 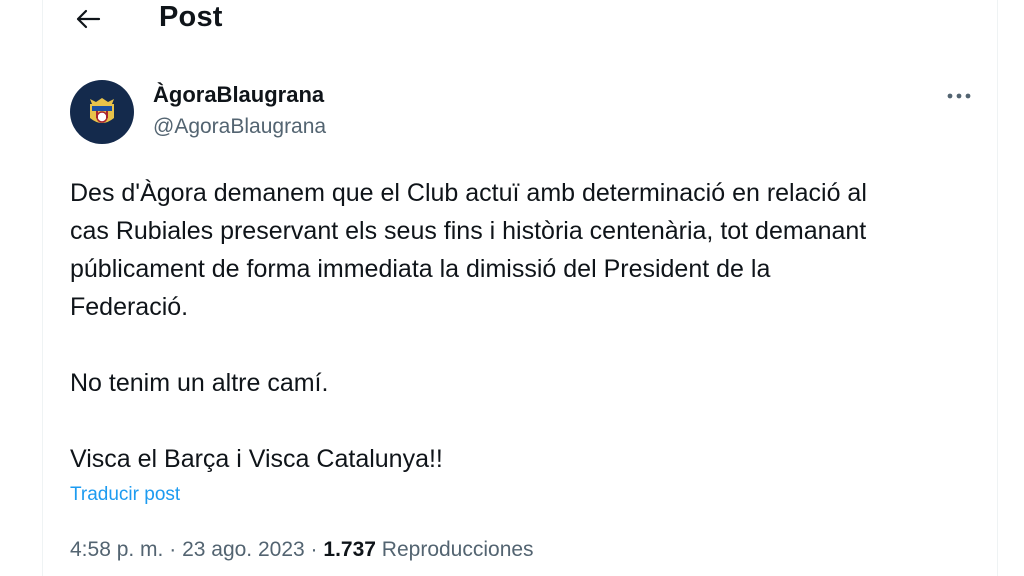 What do you see at coordinates (125, 495) in the screenshot?
I see `translate-post-link: Traducir post` at bounding box center [125, 495].